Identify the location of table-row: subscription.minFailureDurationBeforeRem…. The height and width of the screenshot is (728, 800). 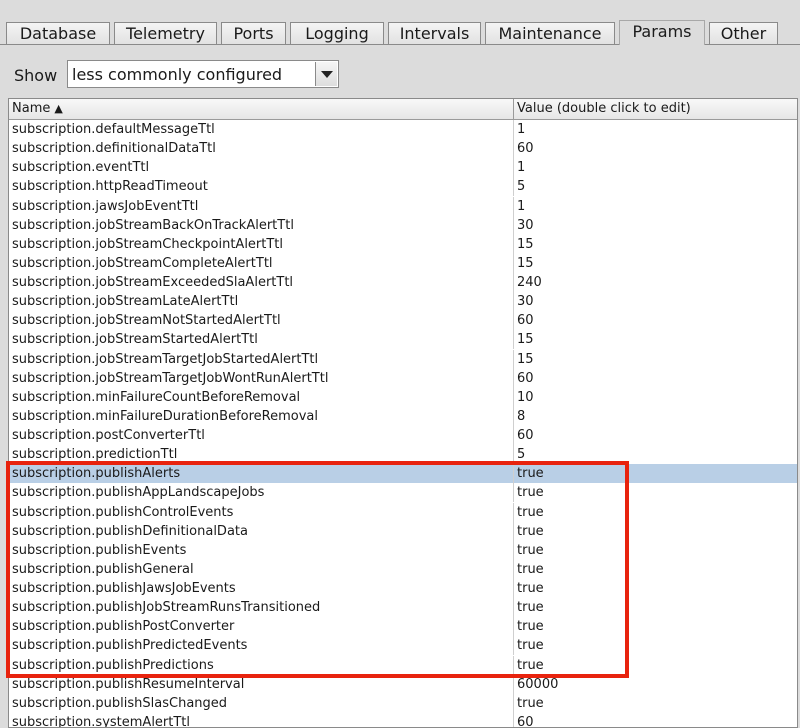
(403, 416).